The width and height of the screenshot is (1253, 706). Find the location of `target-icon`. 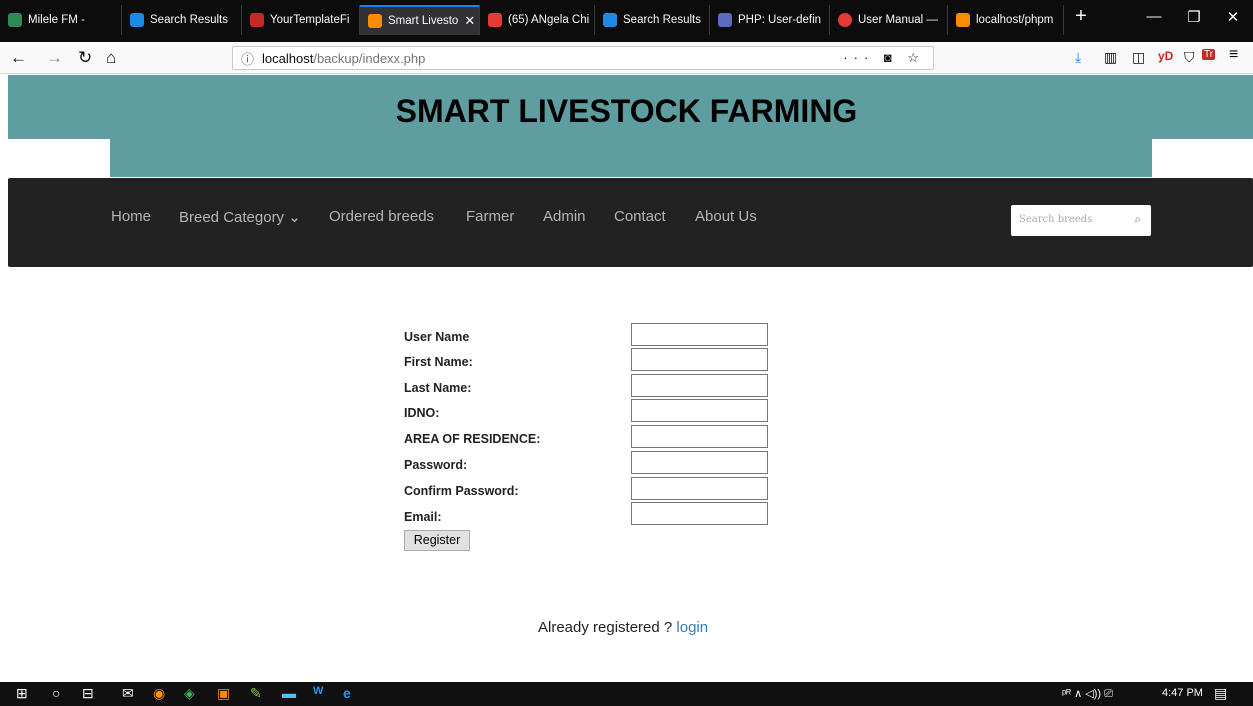

target-icon is located at coordinates (845, 20).